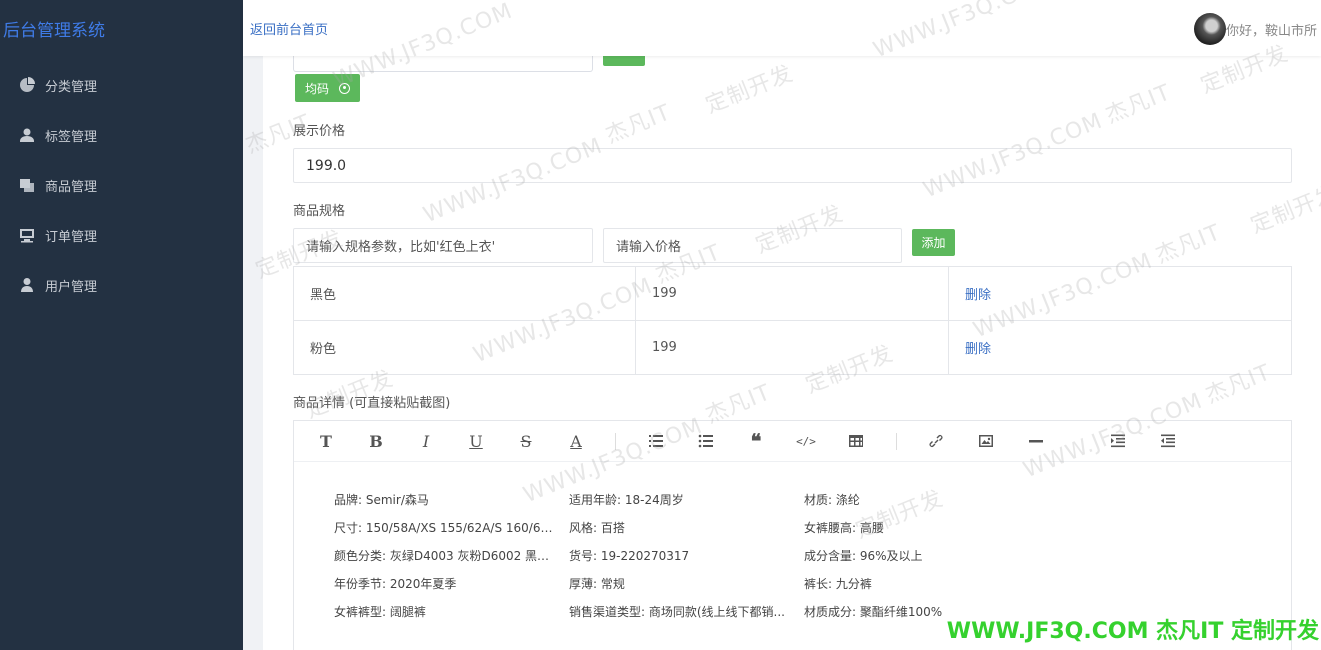  I want to click on detail-attr: 货号: 19-220270317, so click(629, 556).